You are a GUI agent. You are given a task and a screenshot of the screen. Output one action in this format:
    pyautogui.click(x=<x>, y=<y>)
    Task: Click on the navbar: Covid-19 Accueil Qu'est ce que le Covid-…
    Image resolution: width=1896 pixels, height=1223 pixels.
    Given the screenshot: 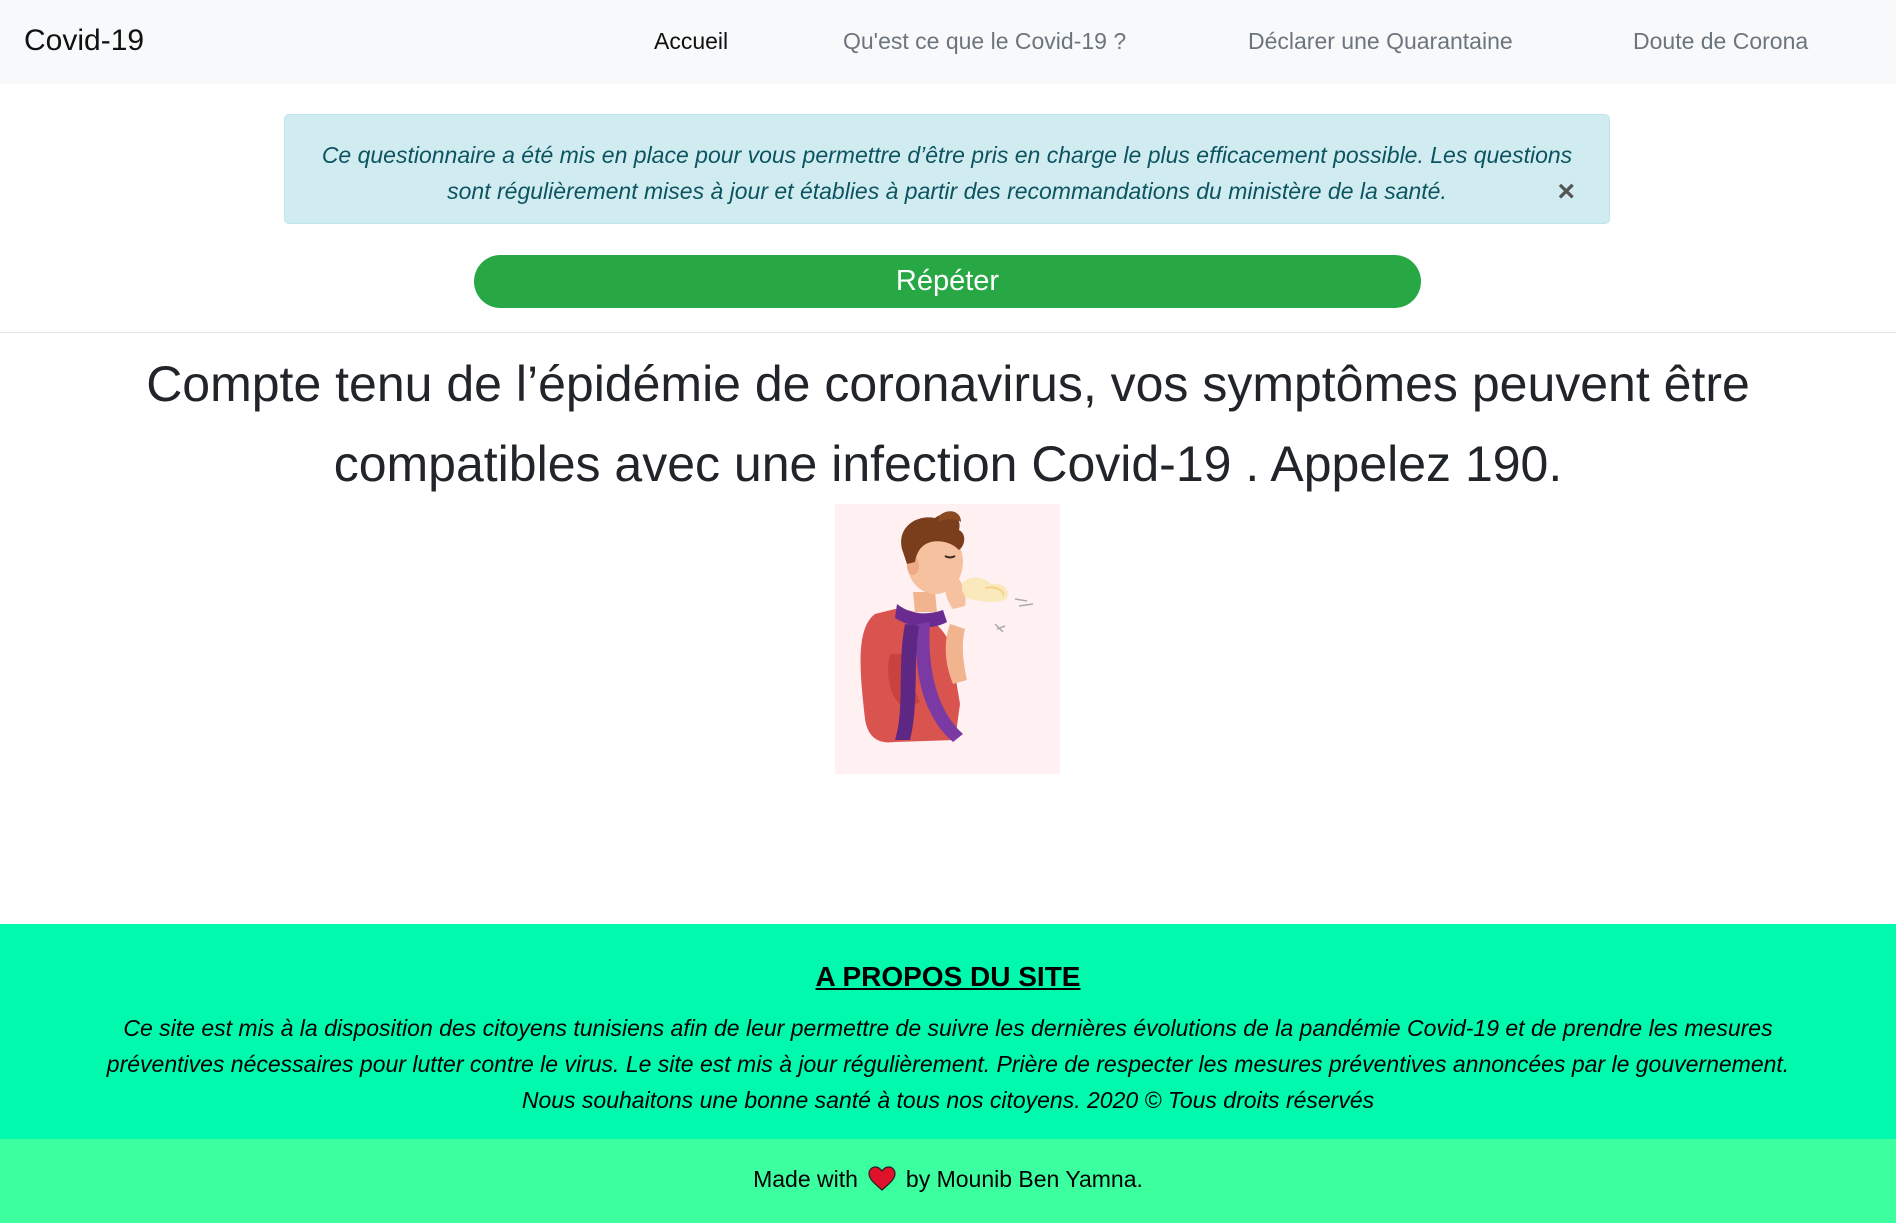 What is the action you would take?
    pyautogui.click(x=948, y=42)
    